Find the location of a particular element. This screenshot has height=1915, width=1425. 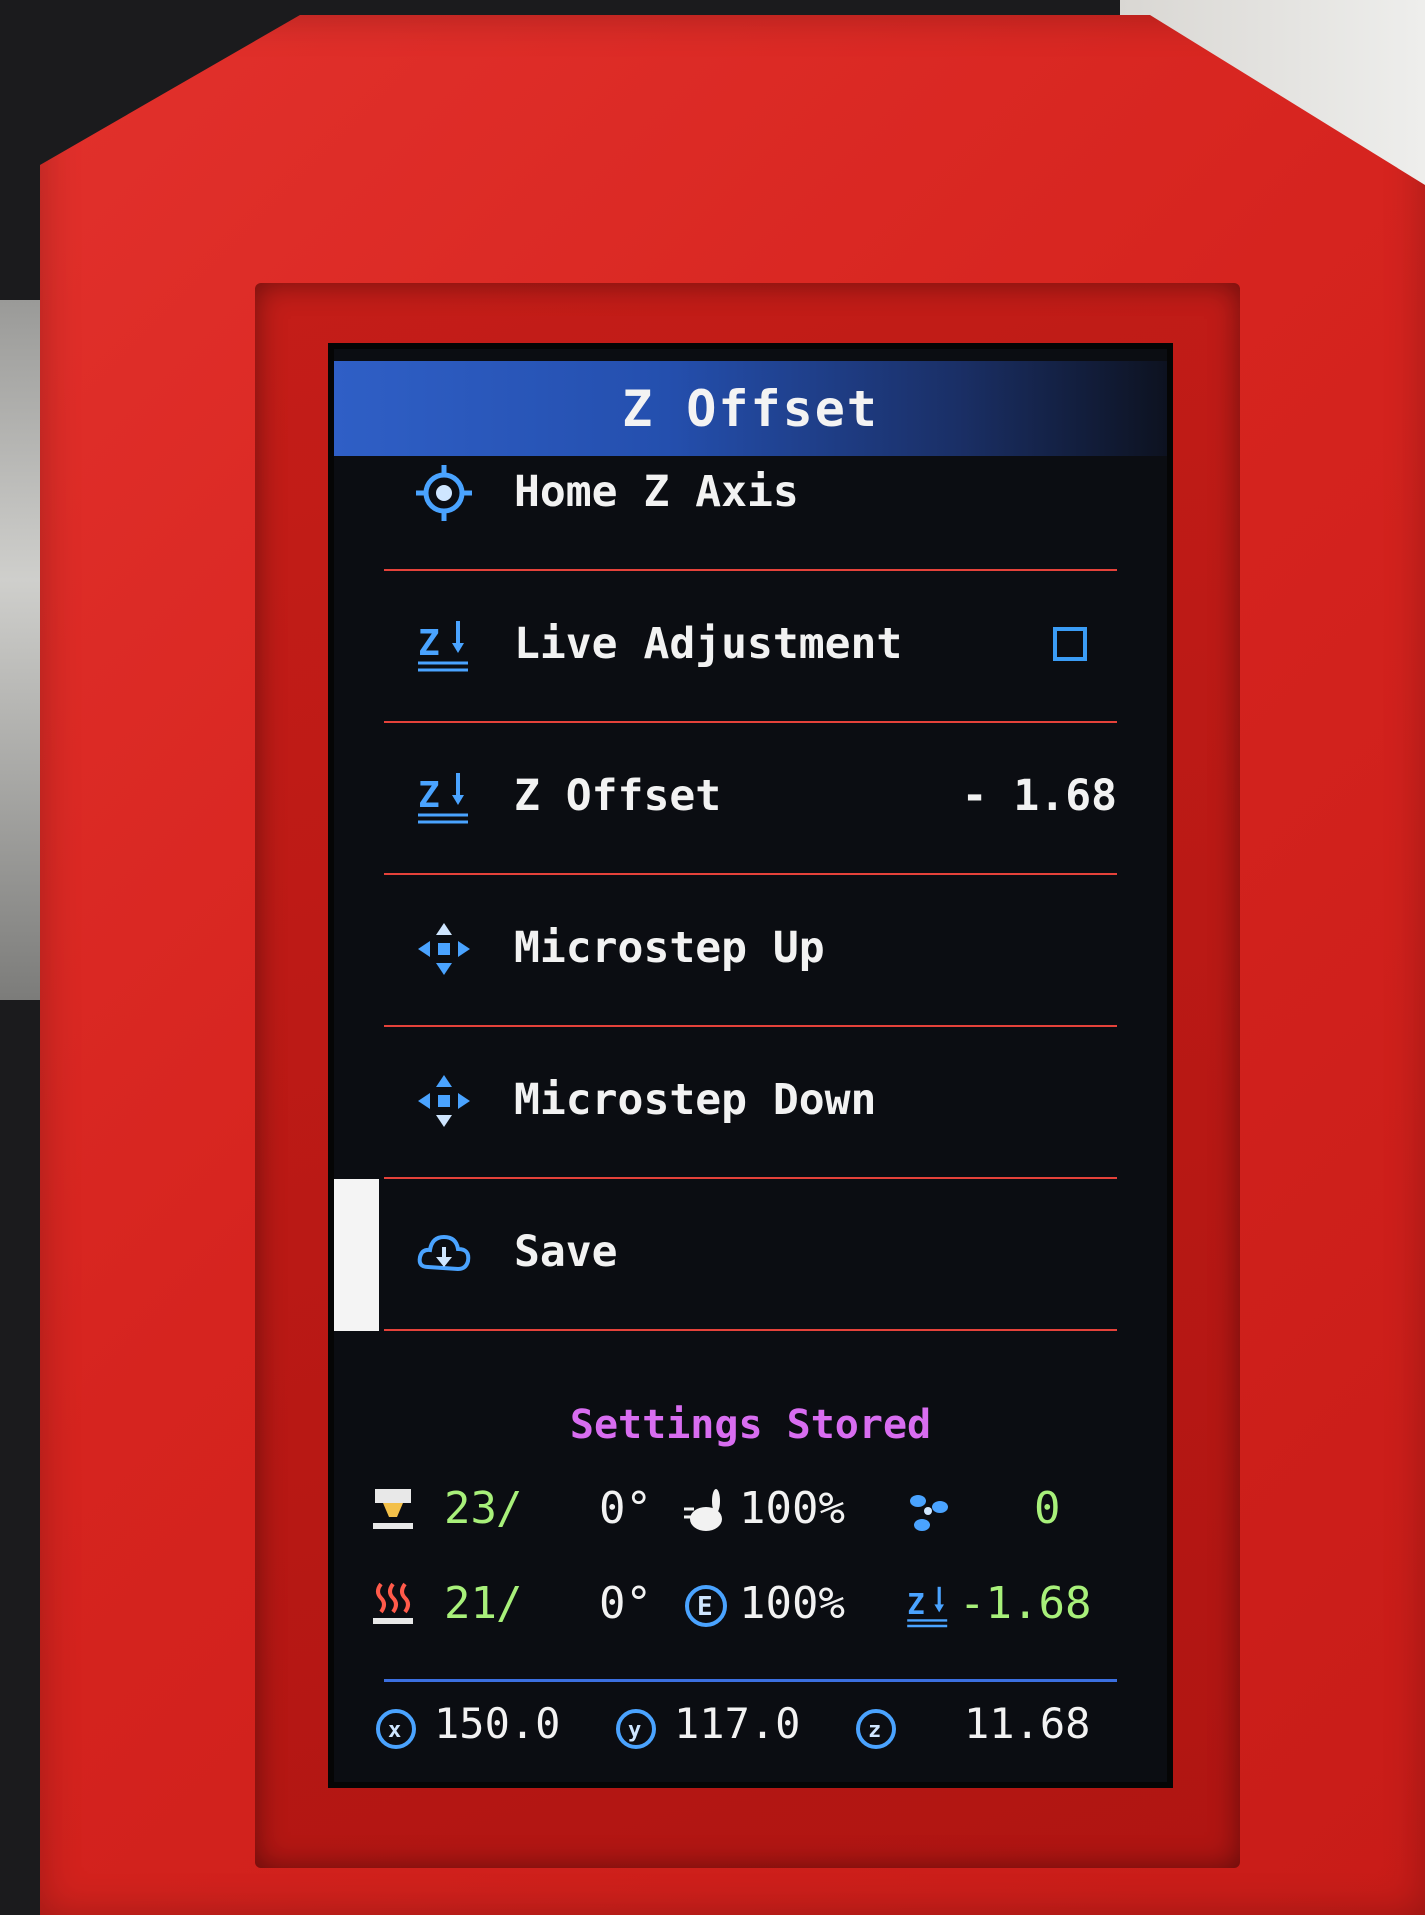

menu-item-microstep-down: Microstep Down is located at coordinates (750, 1103).